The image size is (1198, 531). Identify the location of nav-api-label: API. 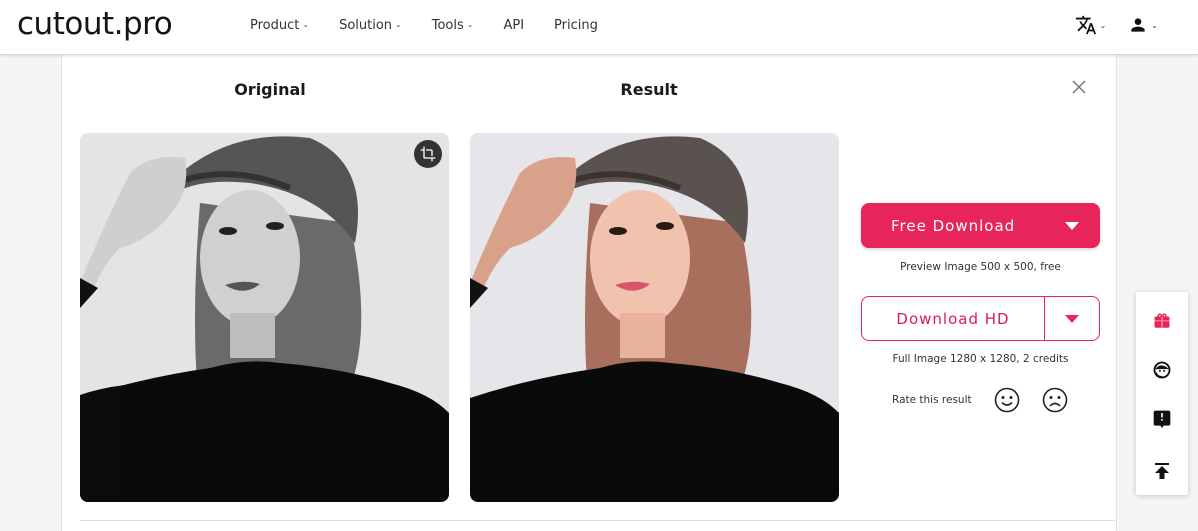
(514, 25).